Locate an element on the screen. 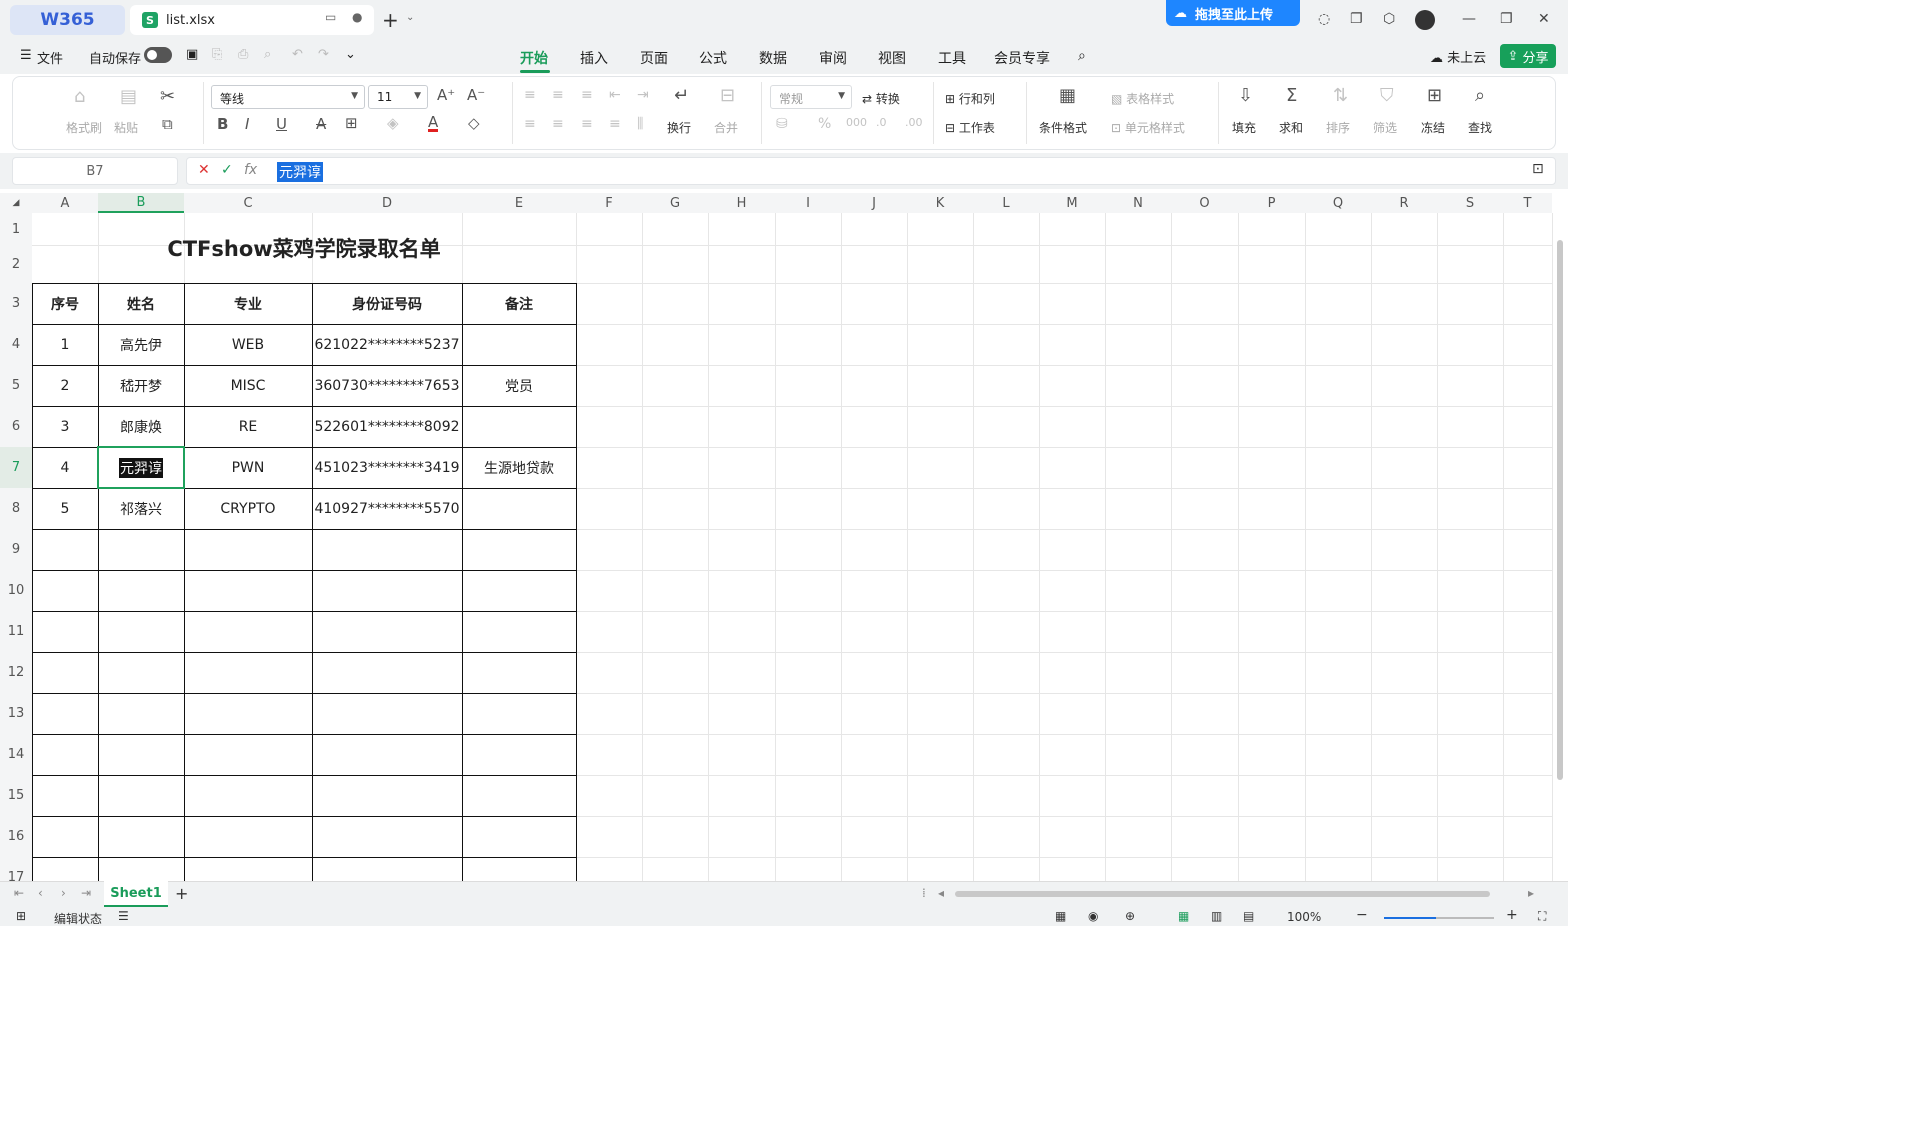 The width and height of the screenshot is (1919, 1133). page-break-icon: ▤ is located at coordinates (1248, 916).